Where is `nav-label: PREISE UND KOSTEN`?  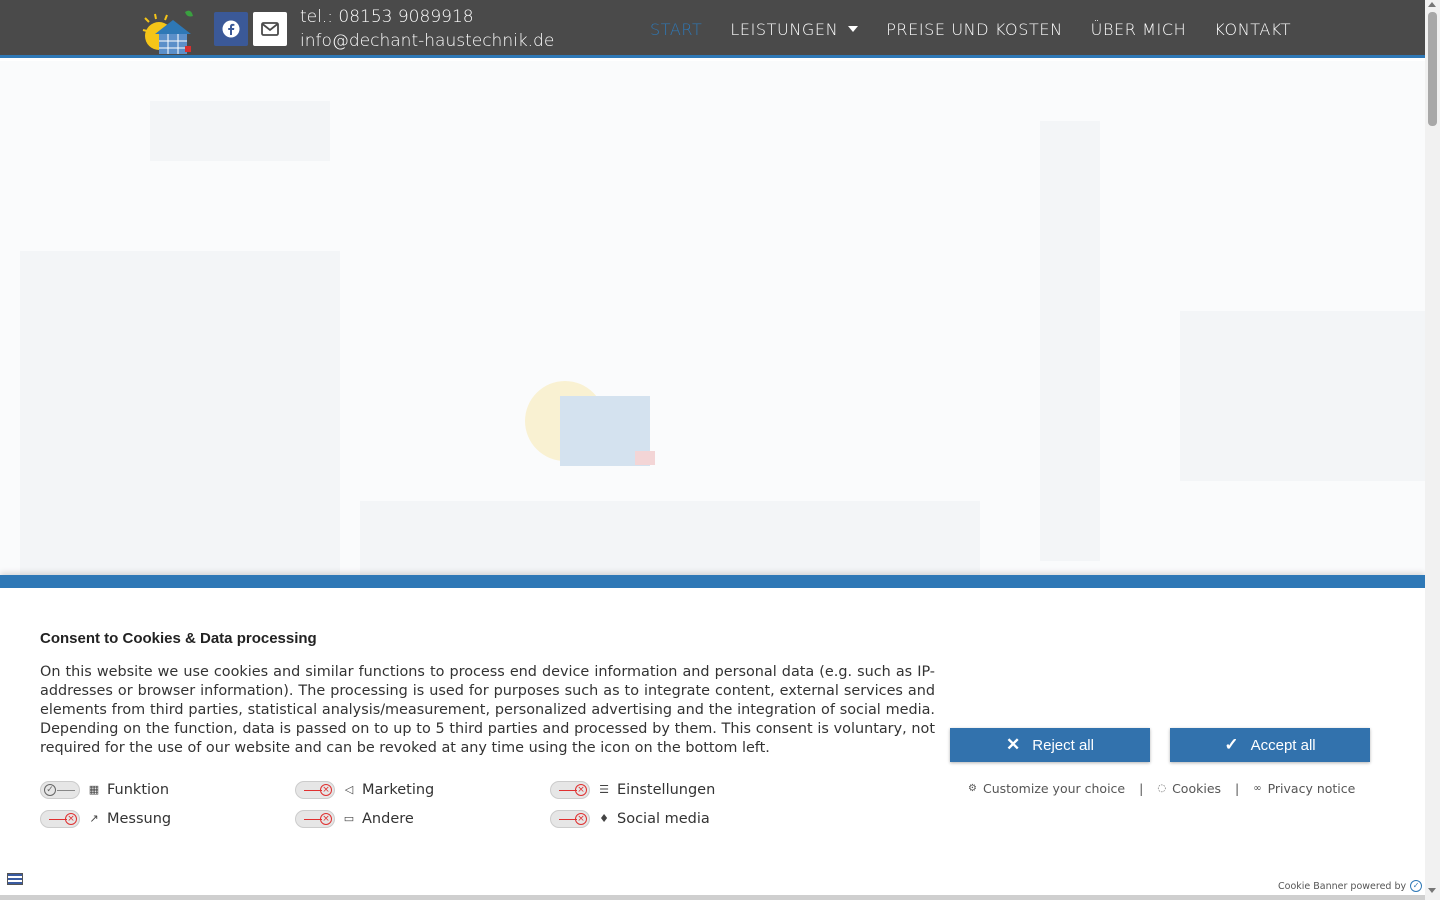
nav-label: PREISE UND KOSTEN is located at coordinates (974, 29).